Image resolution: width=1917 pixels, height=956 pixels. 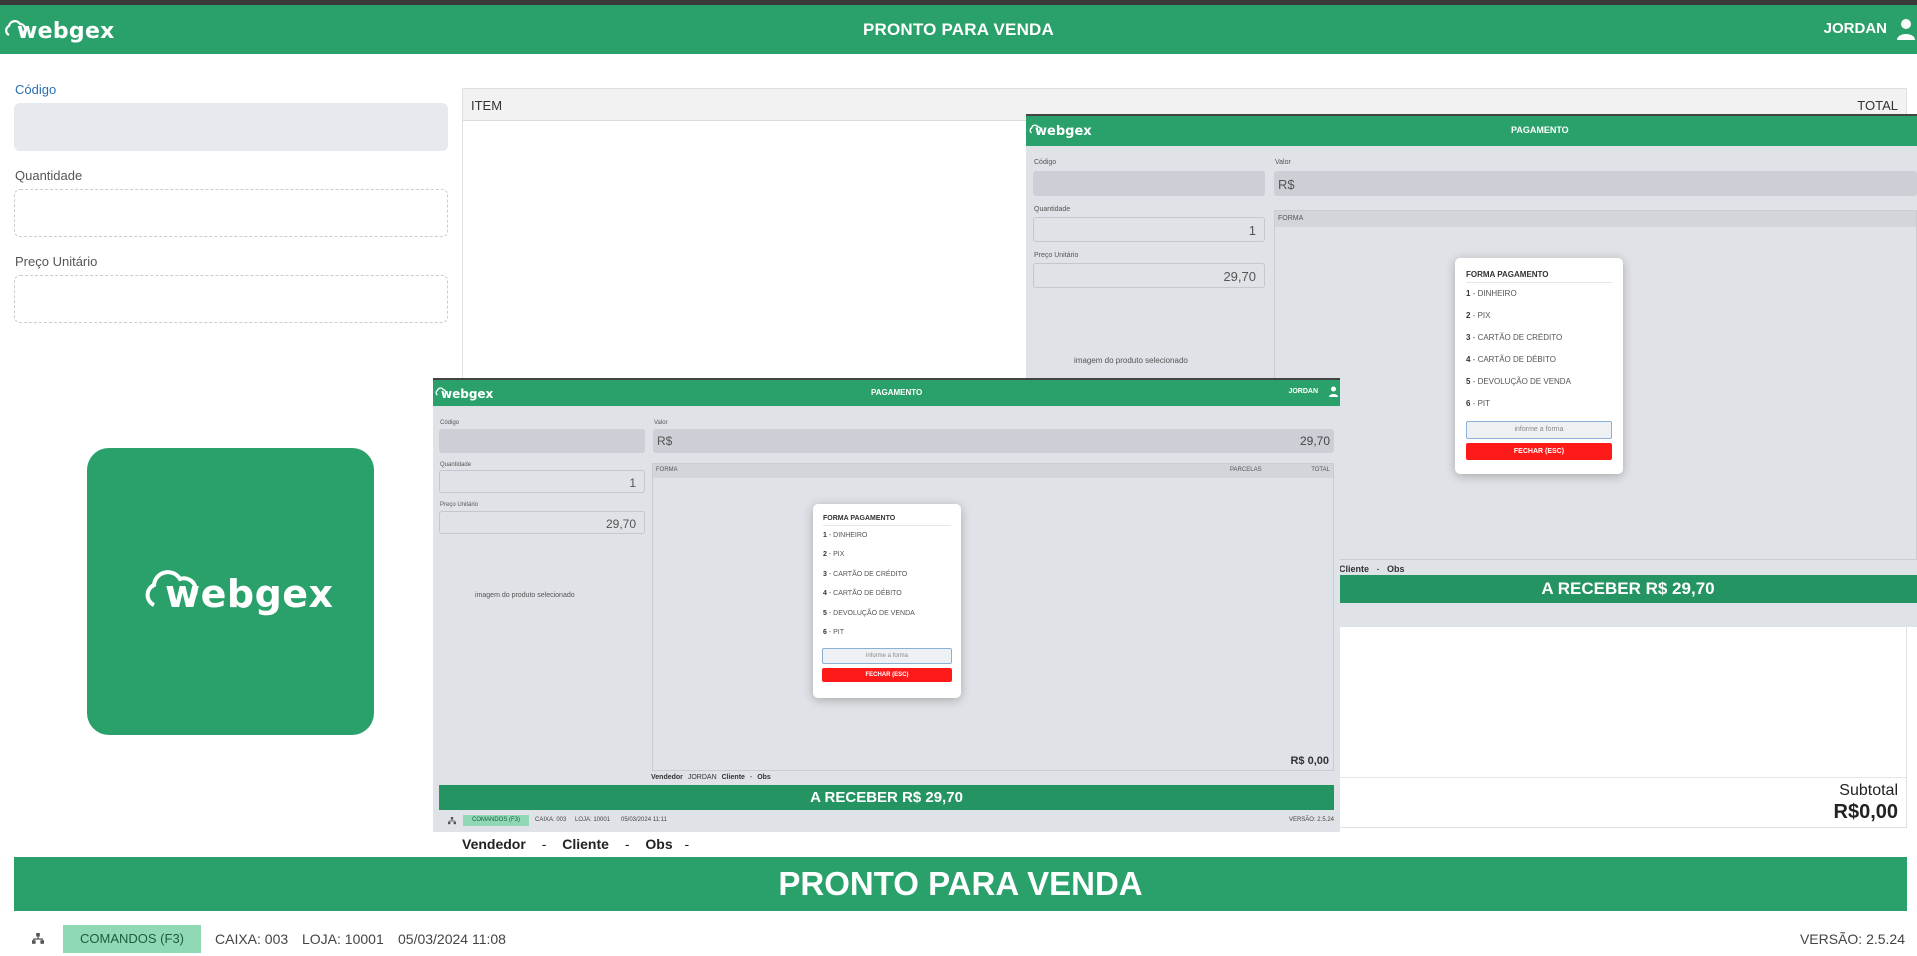 What do you see at coordinates (1354, 569) in the screenshot?
I see `pb-meta-cliente: Cliente` at bounding box center [1354, 569].